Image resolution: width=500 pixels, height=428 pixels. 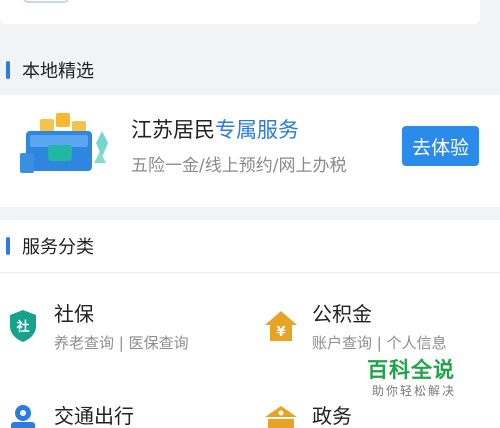 What do you see at coordinates (121, 343) in the screenshot?
I see `service-desc-social-insurance: 养老查询 | 医保查询` at bounding box center [121, 343].